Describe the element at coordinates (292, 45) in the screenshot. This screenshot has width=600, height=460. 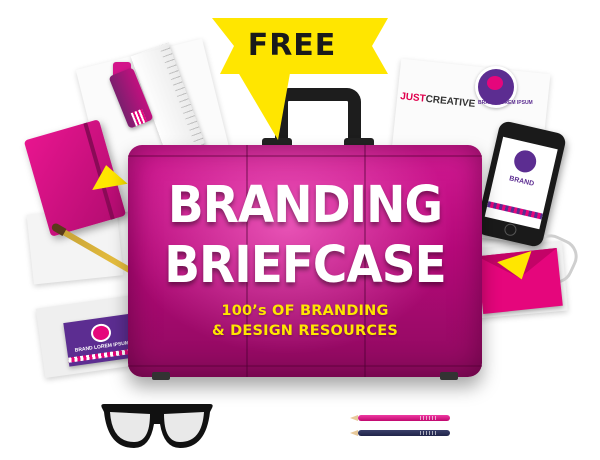
I see `free-label: FREE` at that location.